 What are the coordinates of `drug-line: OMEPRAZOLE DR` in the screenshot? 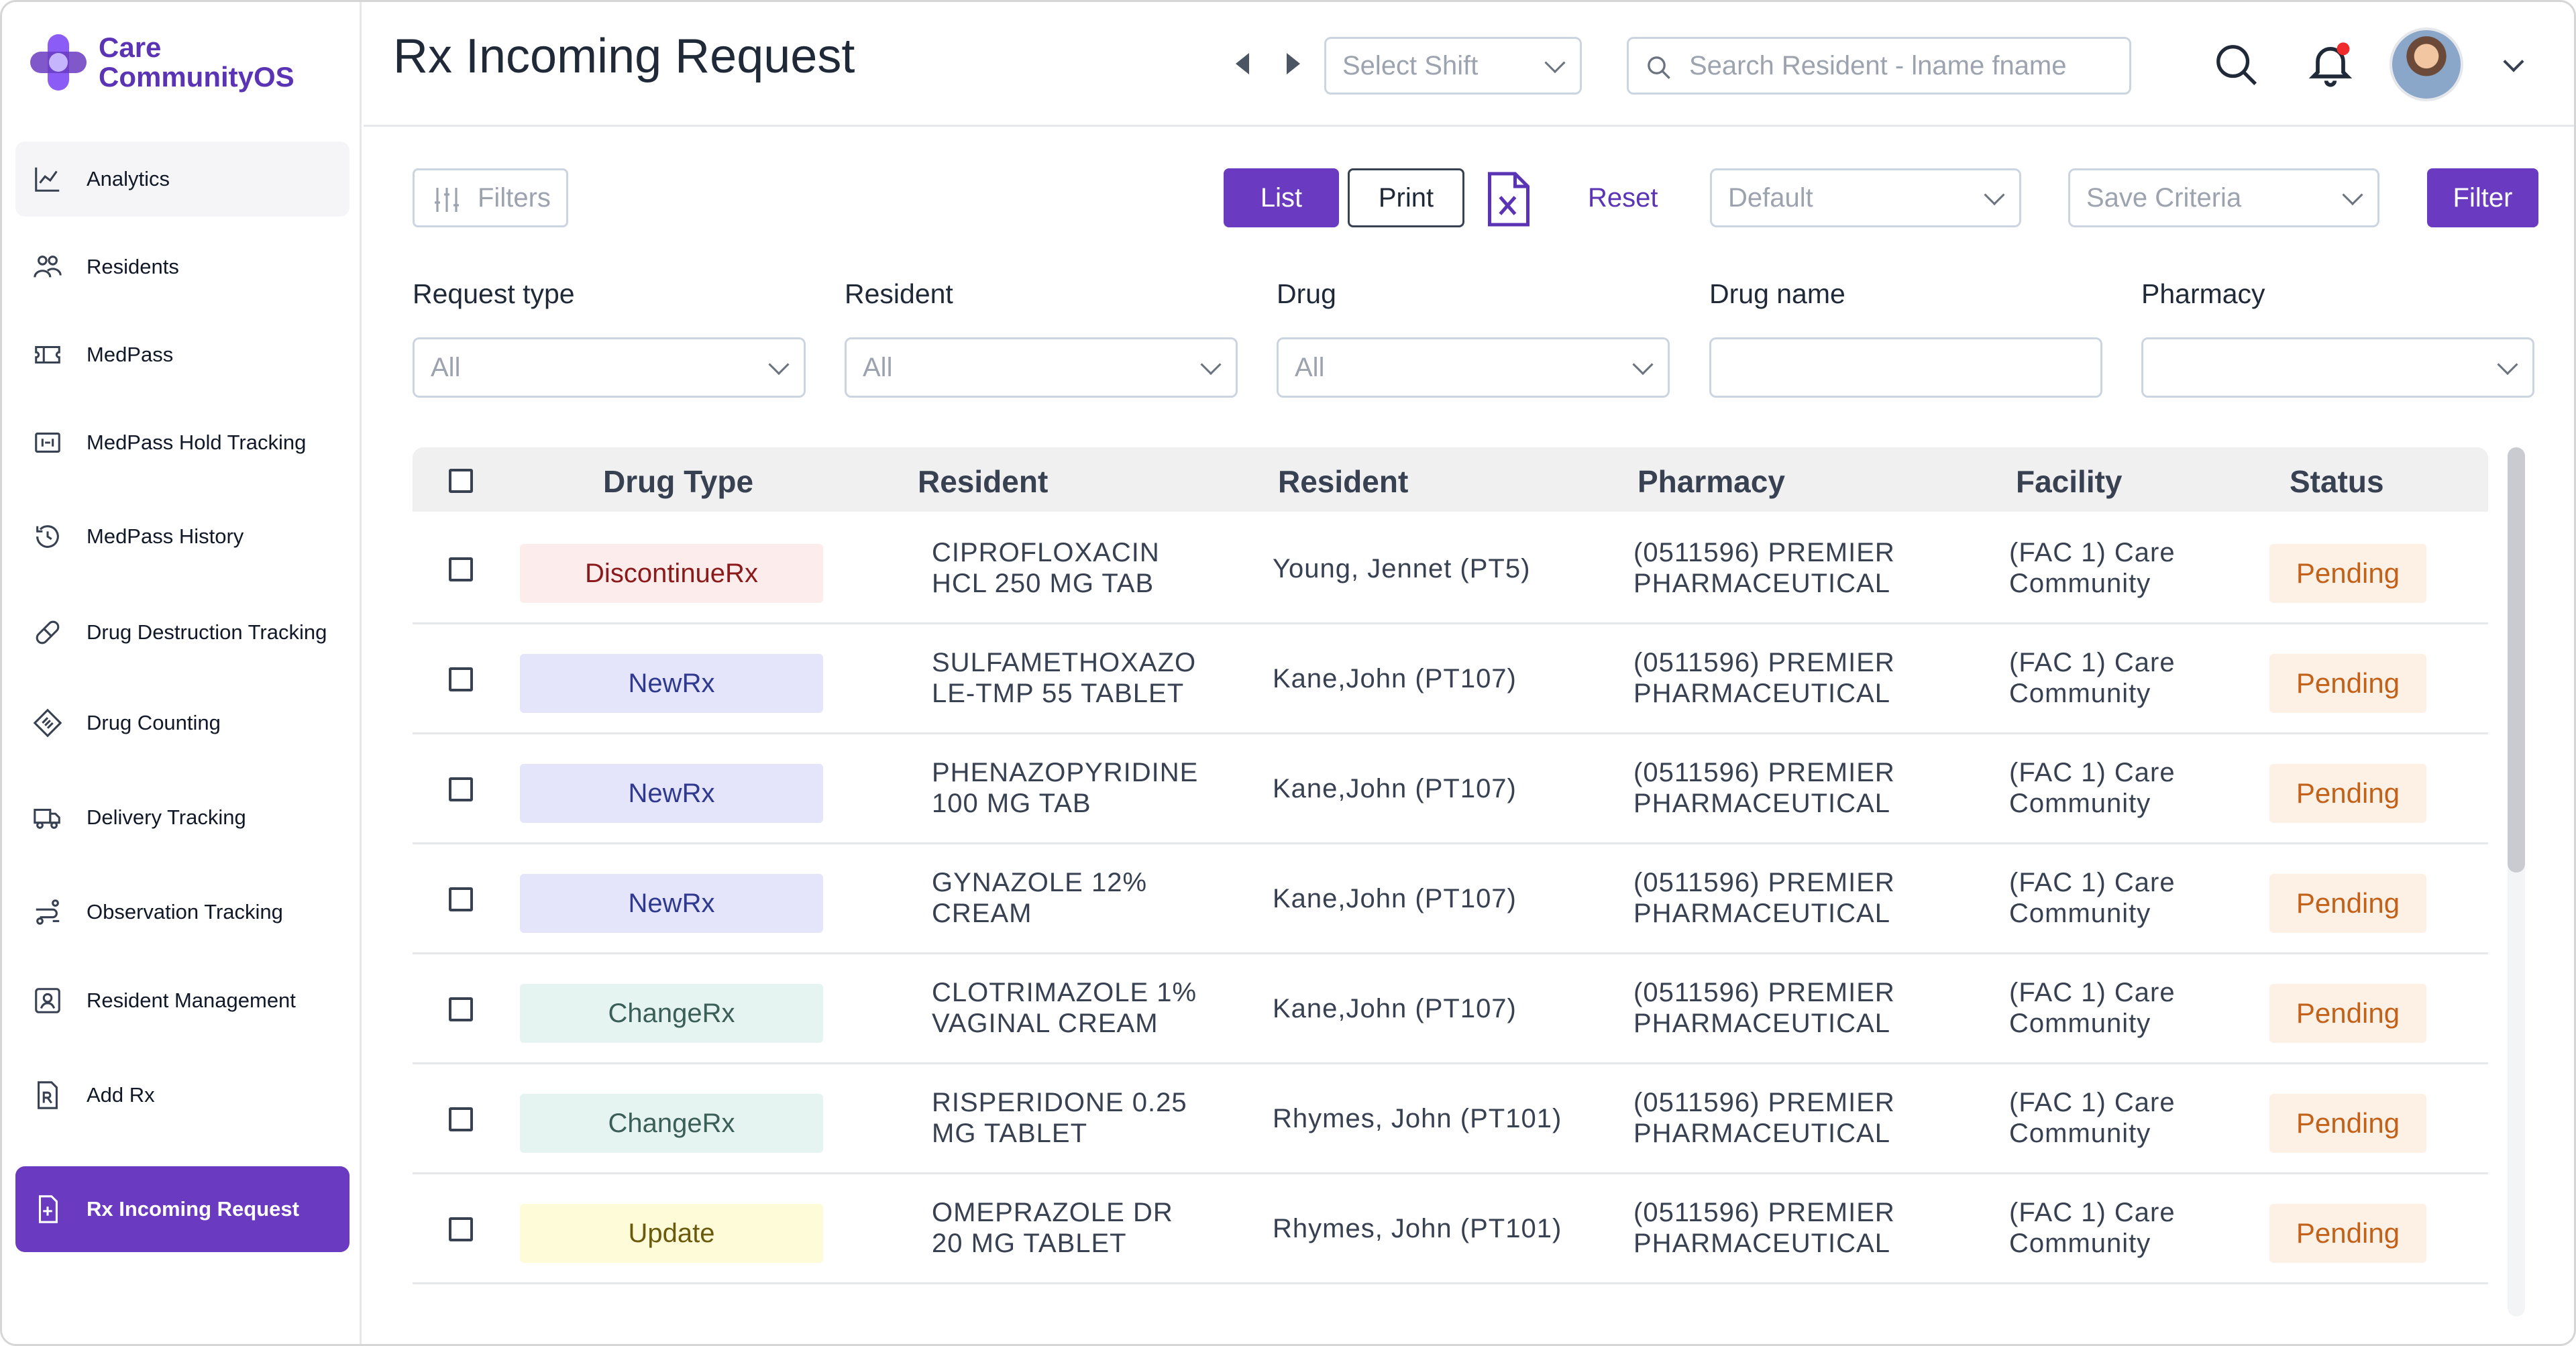 It's located at (1052, 1212).